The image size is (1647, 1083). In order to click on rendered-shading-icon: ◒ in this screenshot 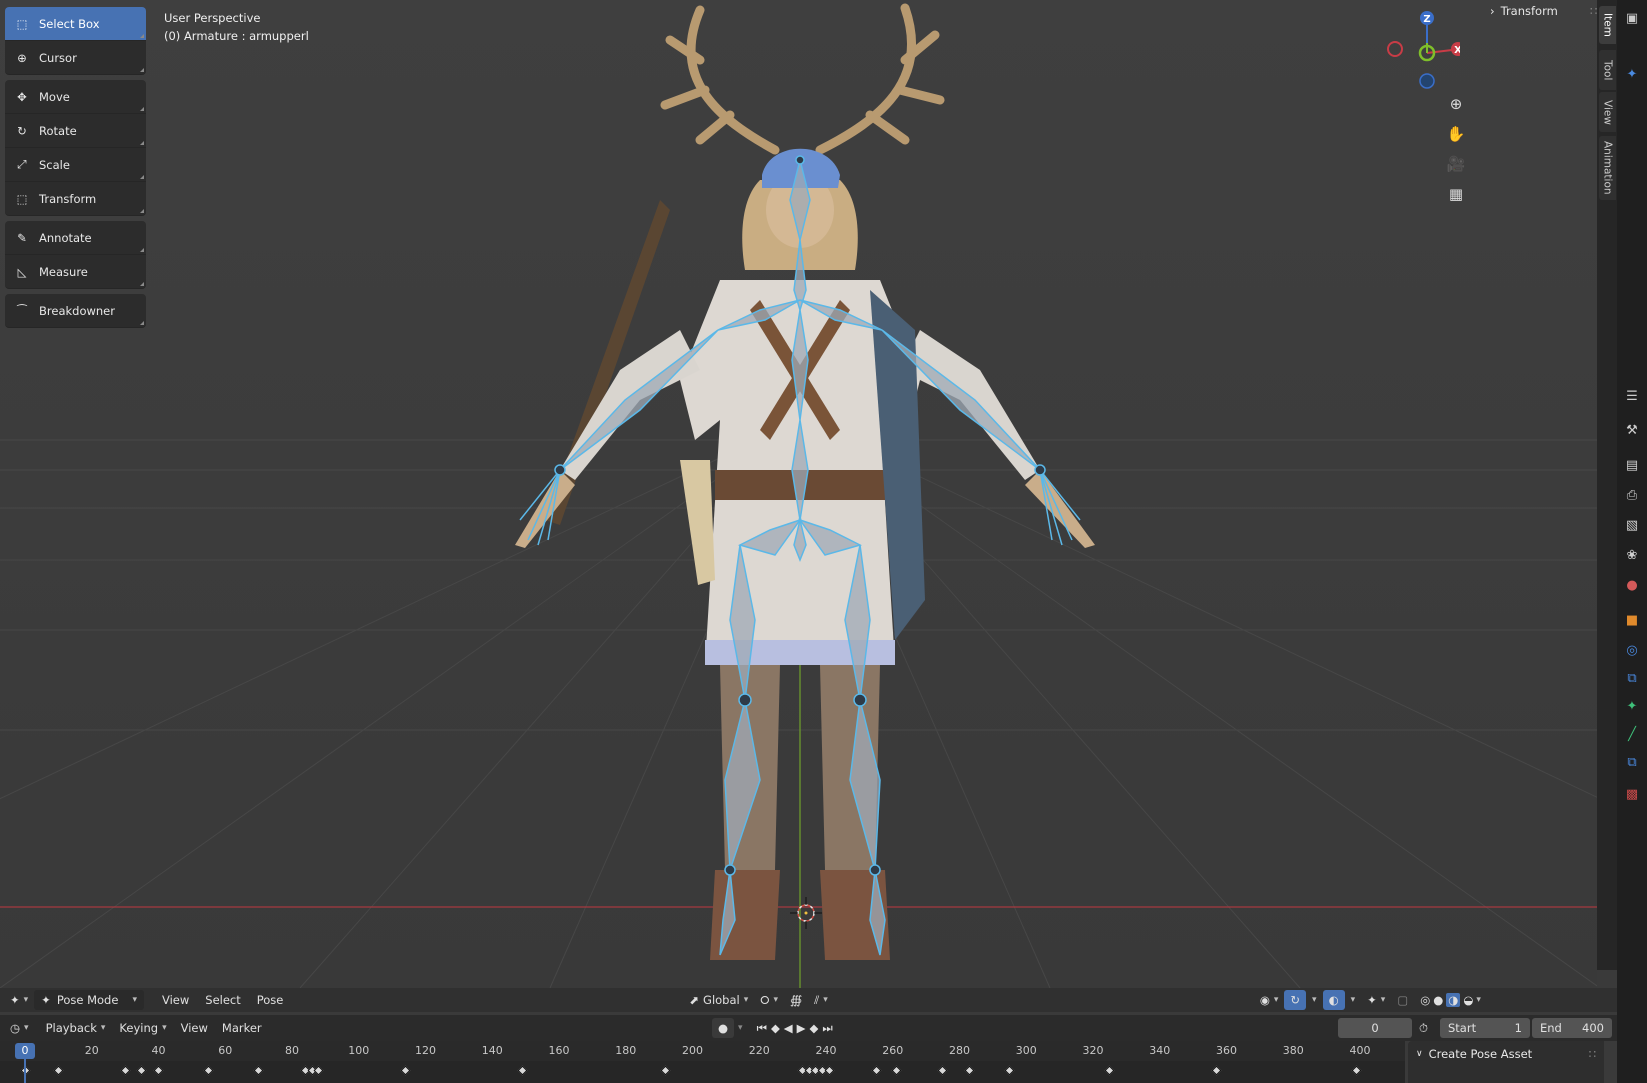, I will do `click(1468, 1000)`.